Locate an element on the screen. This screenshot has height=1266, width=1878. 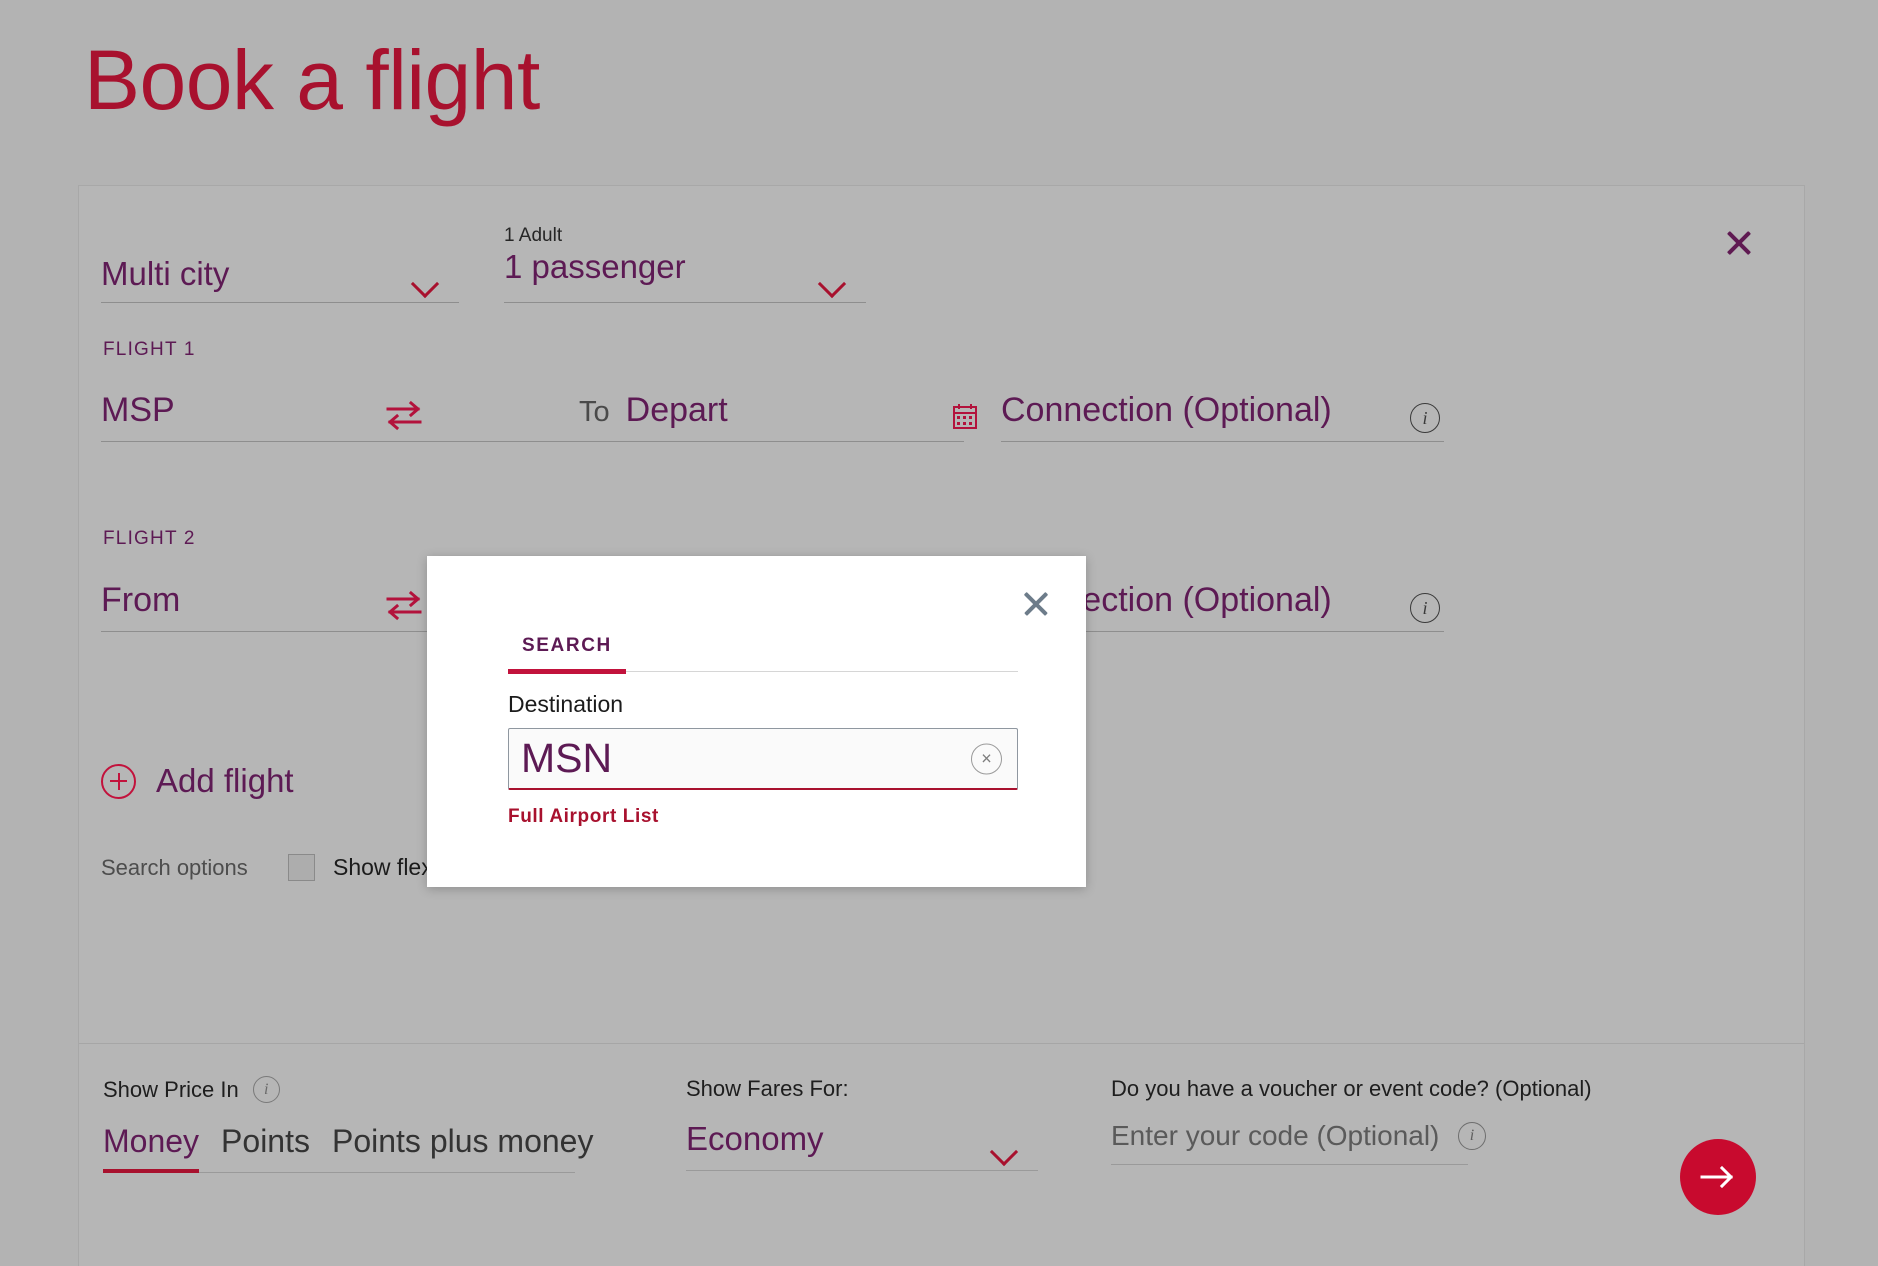
clear-icon: × is located at coordinates (986, 758).